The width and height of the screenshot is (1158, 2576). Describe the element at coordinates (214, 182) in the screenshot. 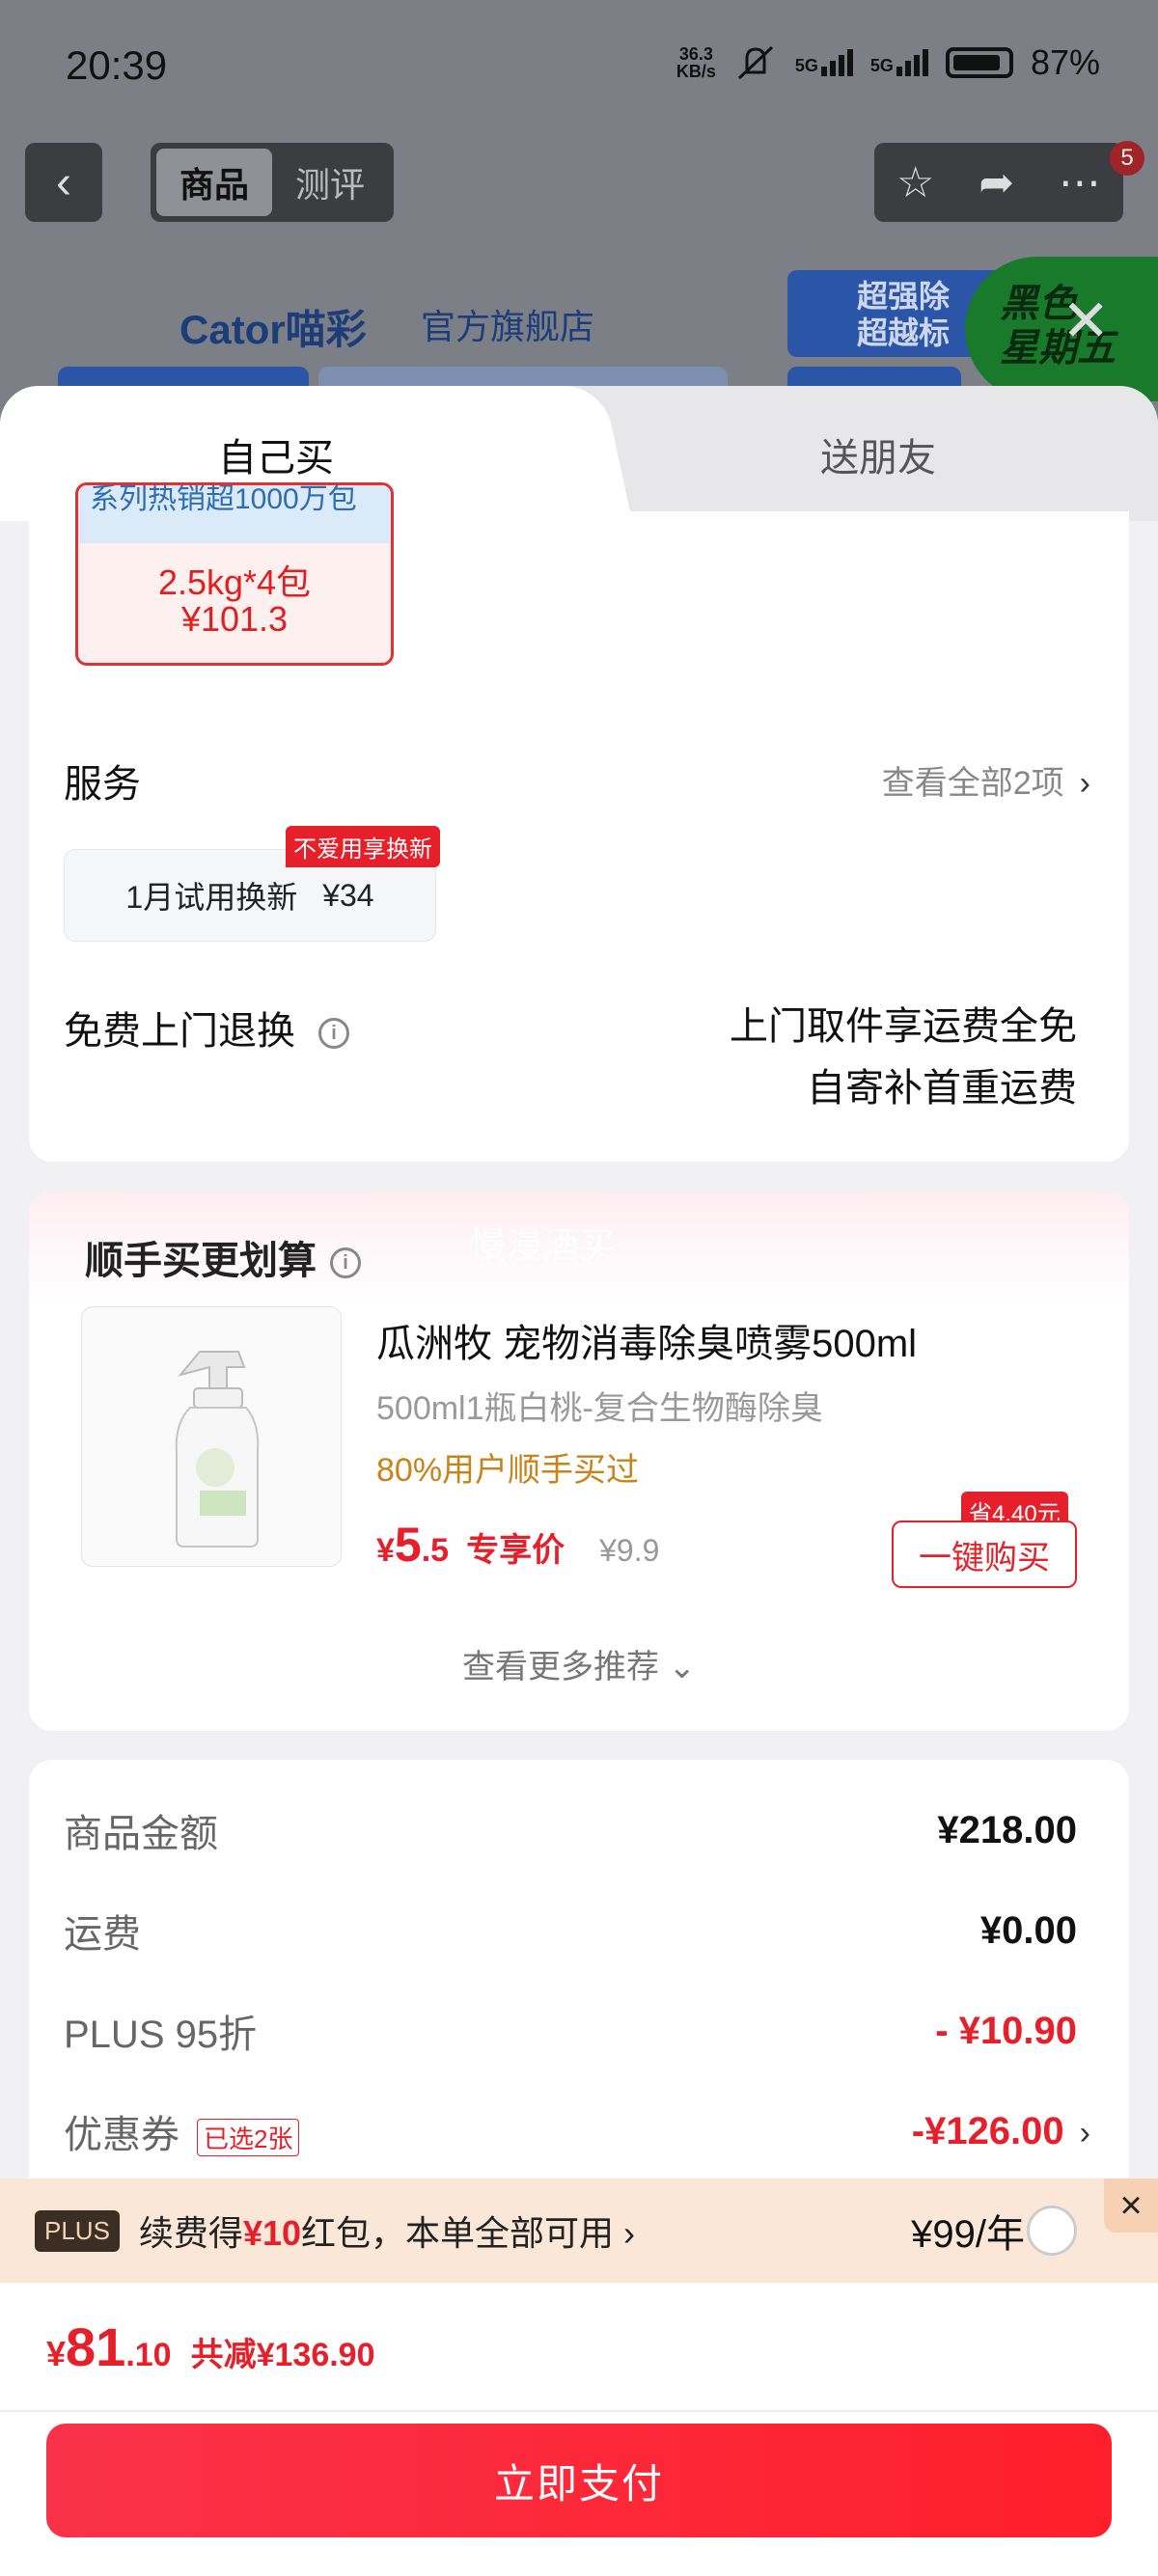

I see `tab-product: 商品` at that location.